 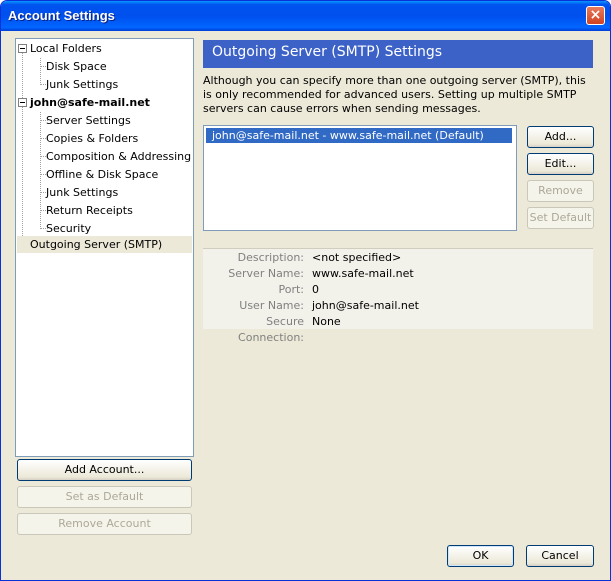 I want to click on tree-item-local-folders: Local Folders, so click(x=66, y=48).